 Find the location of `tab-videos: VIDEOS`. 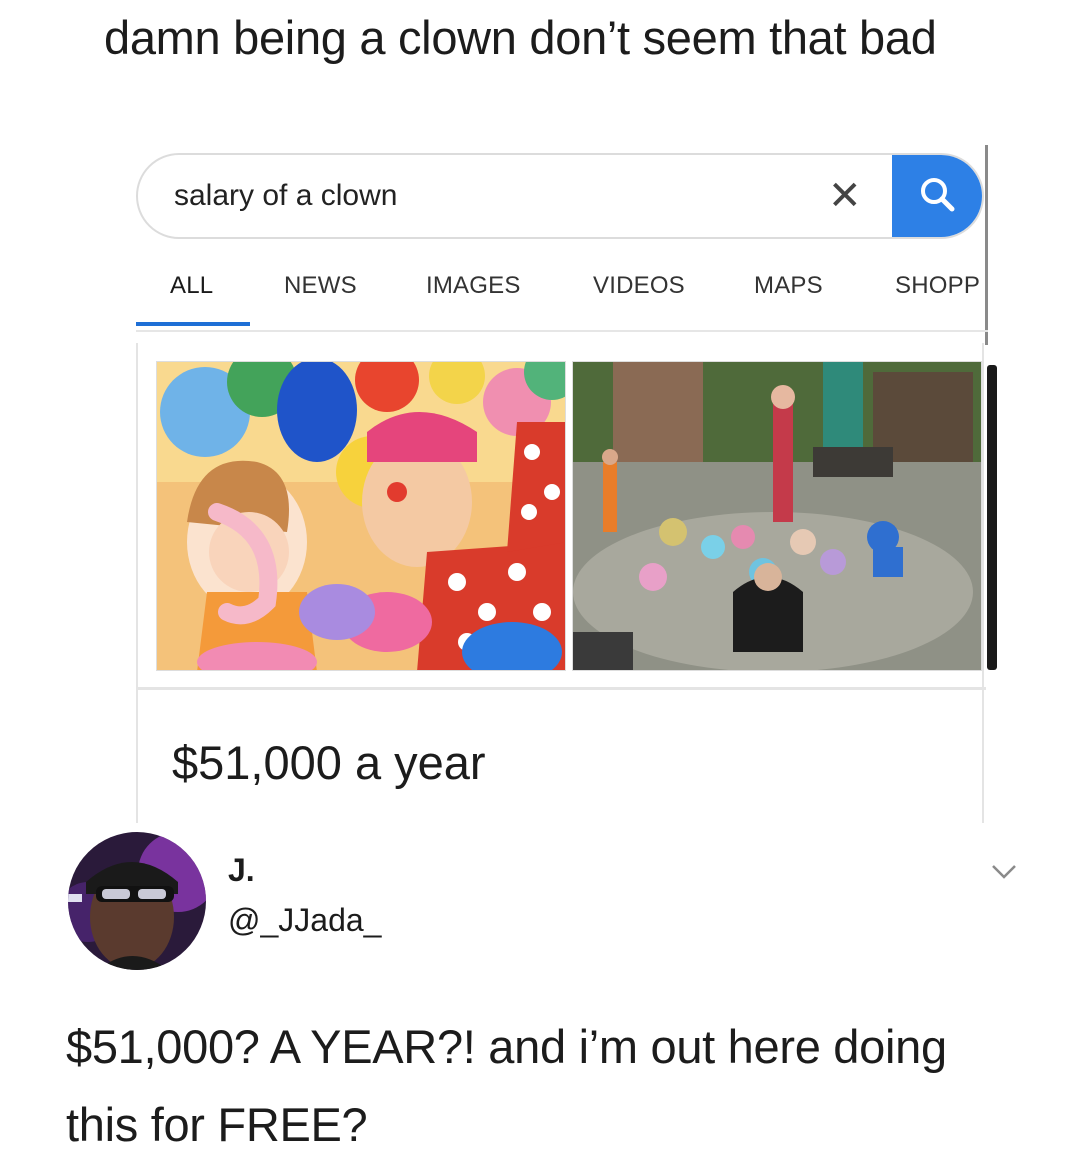

tab-videos: VIDEOS is located at coordinates (639, 286).